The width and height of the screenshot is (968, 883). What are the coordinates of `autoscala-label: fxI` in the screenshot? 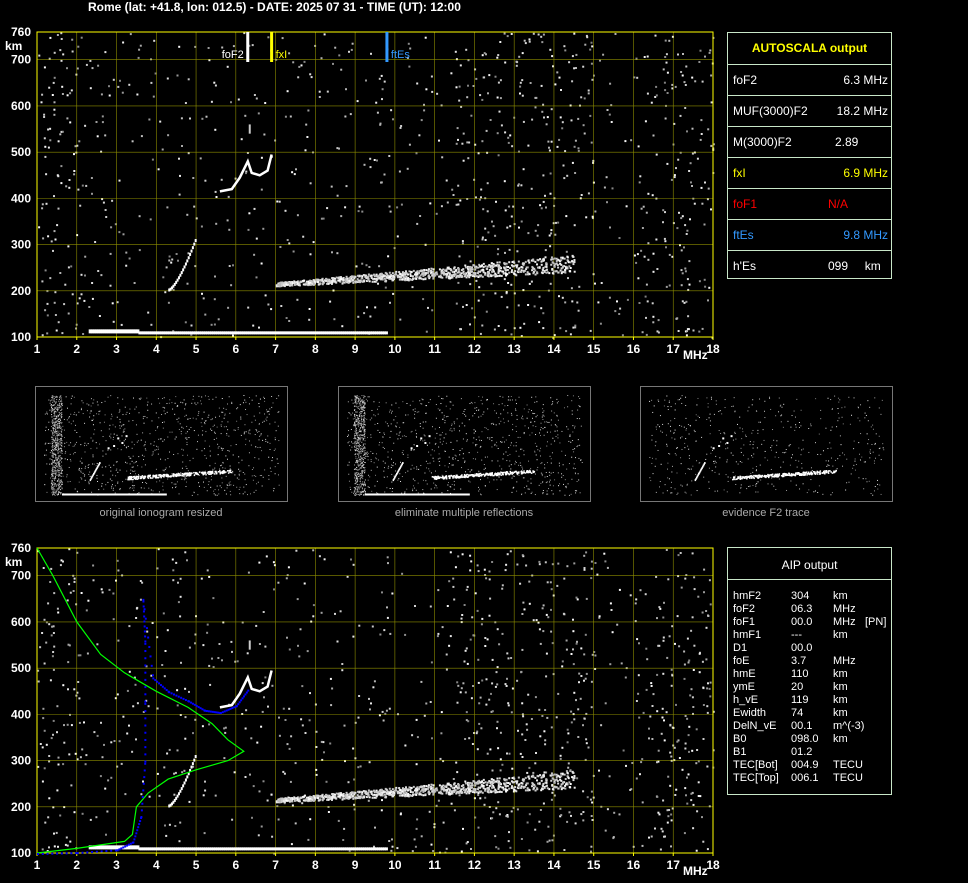 It's located at (739, 173).